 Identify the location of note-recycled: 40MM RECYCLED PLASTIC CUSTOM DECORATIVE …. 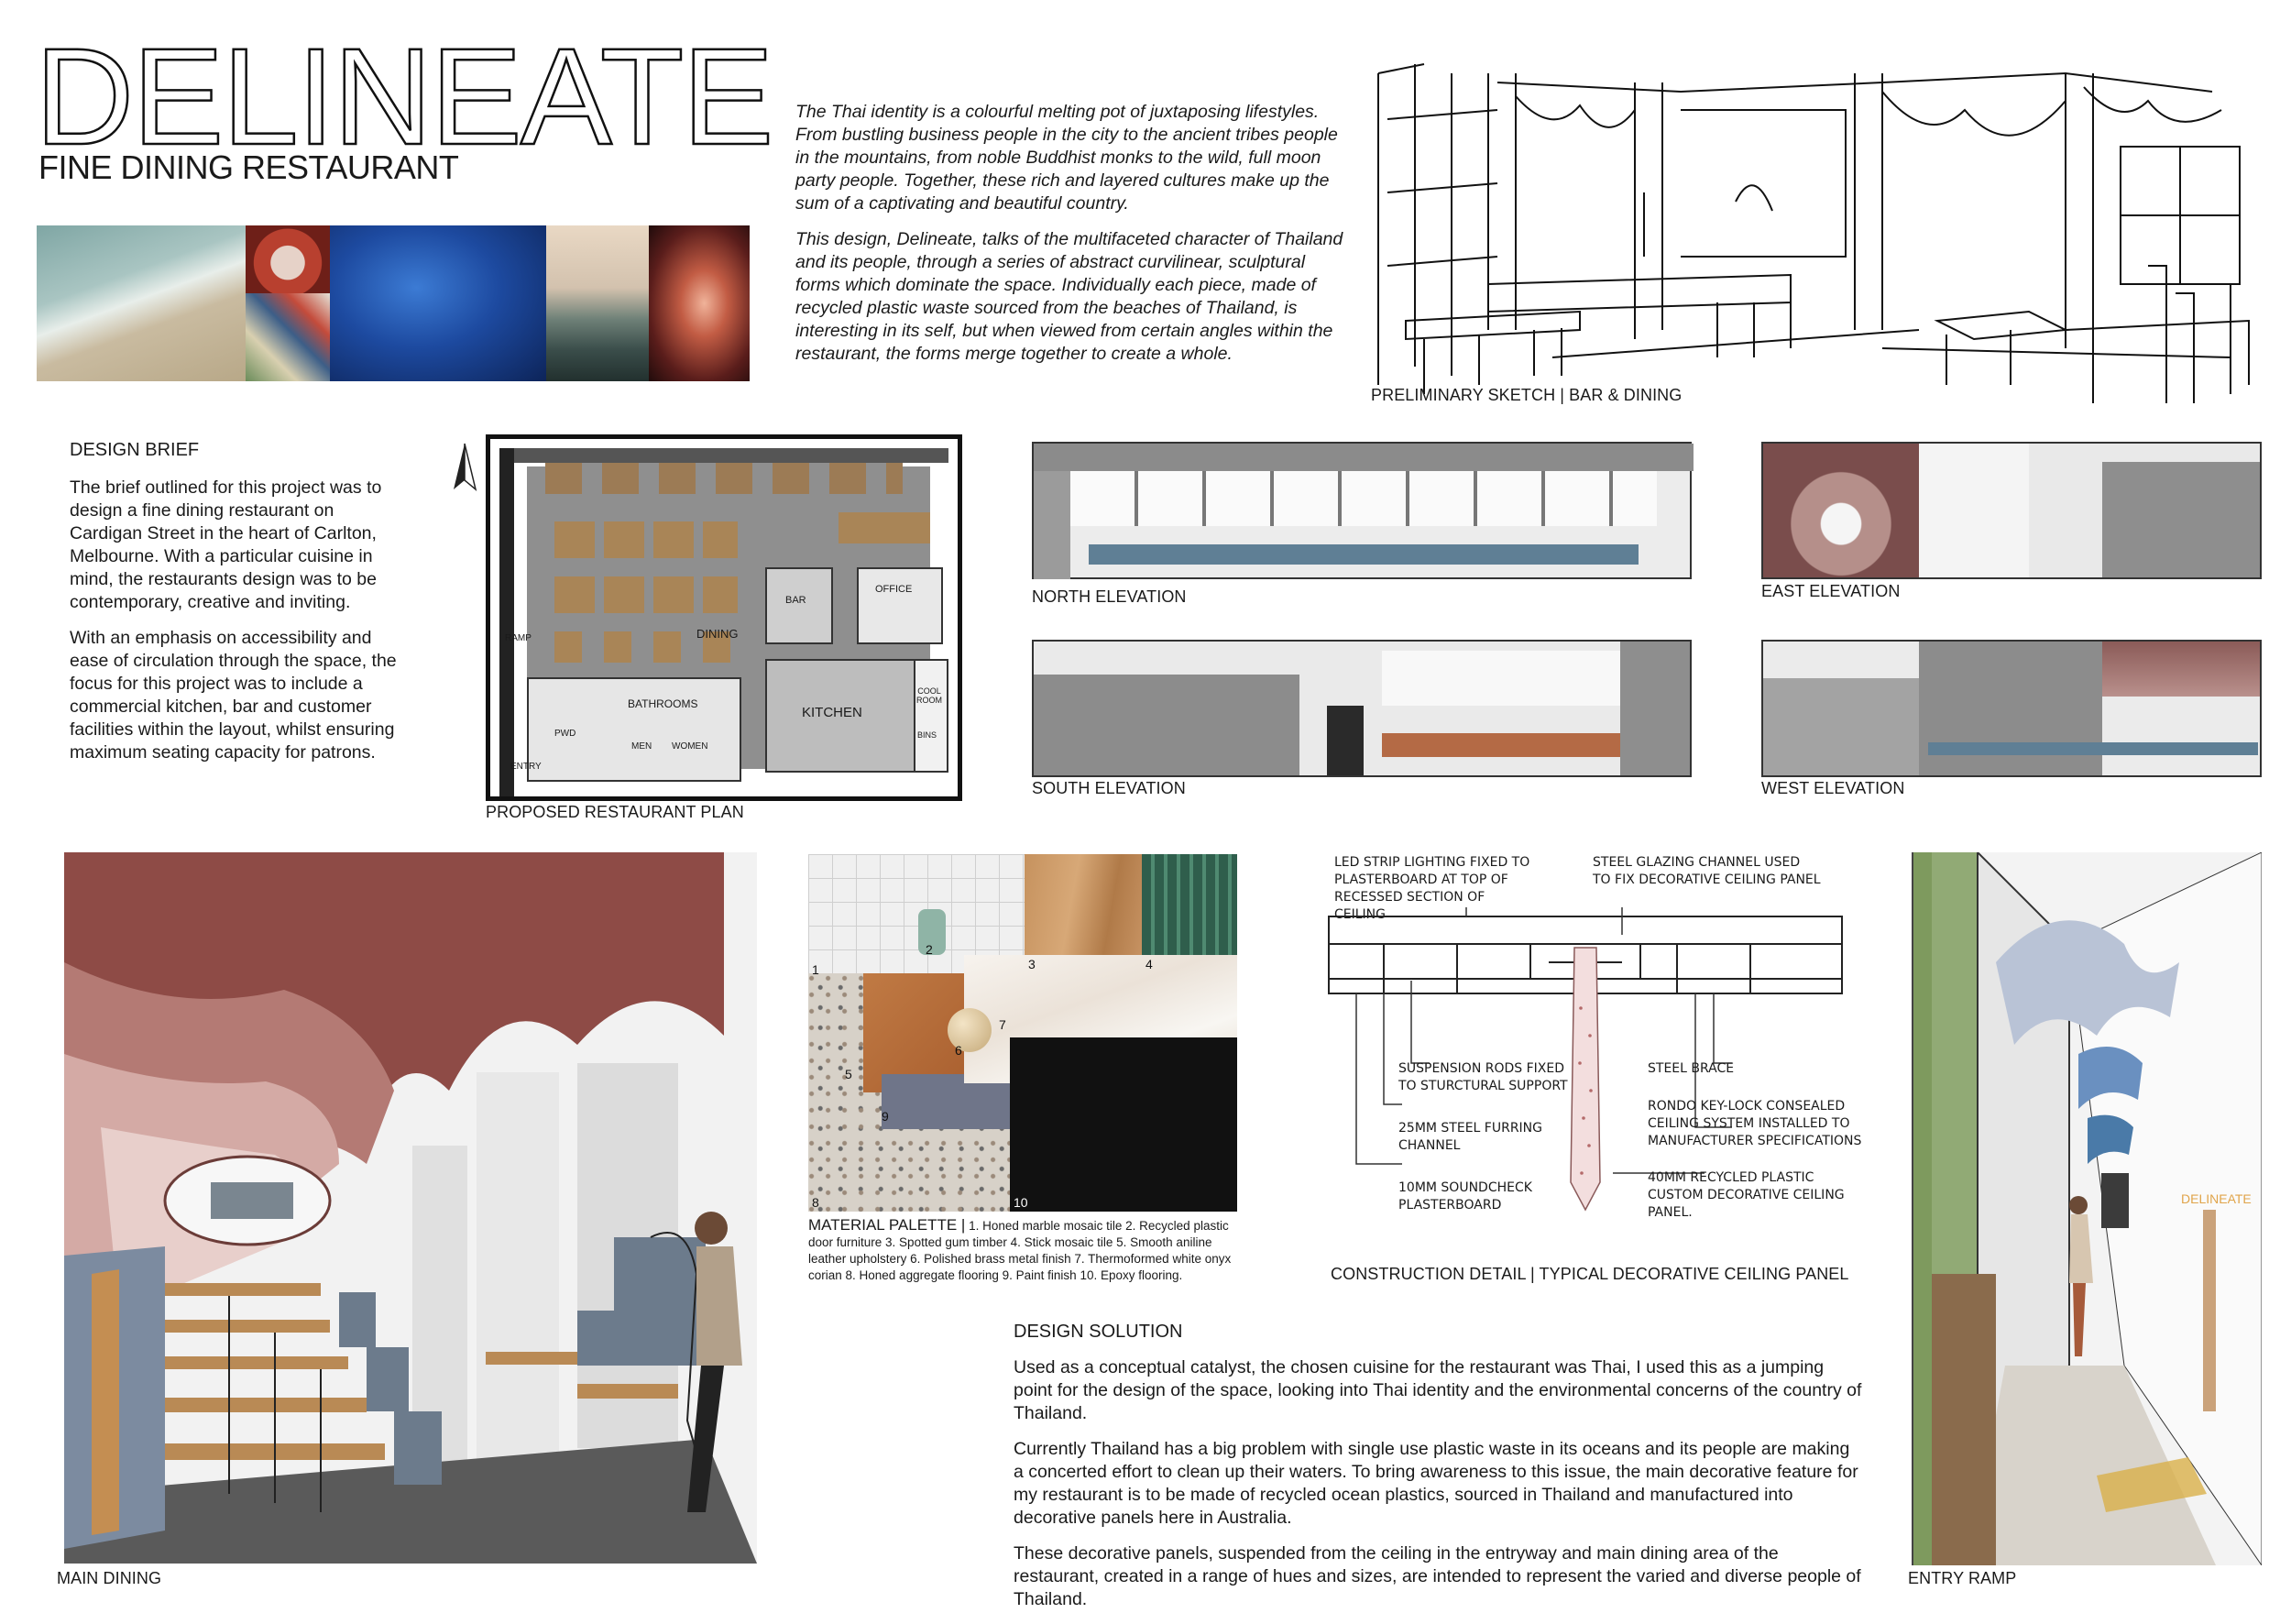
(1746, 1195).